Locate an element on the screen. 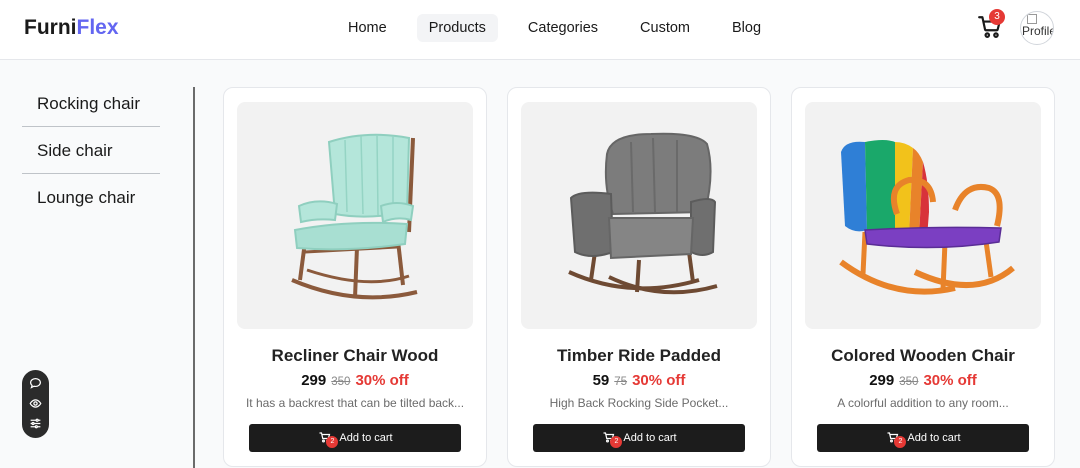 The height and width of the screenshot is (468, 1080). chat-icon is located at coordinates (35, 383).